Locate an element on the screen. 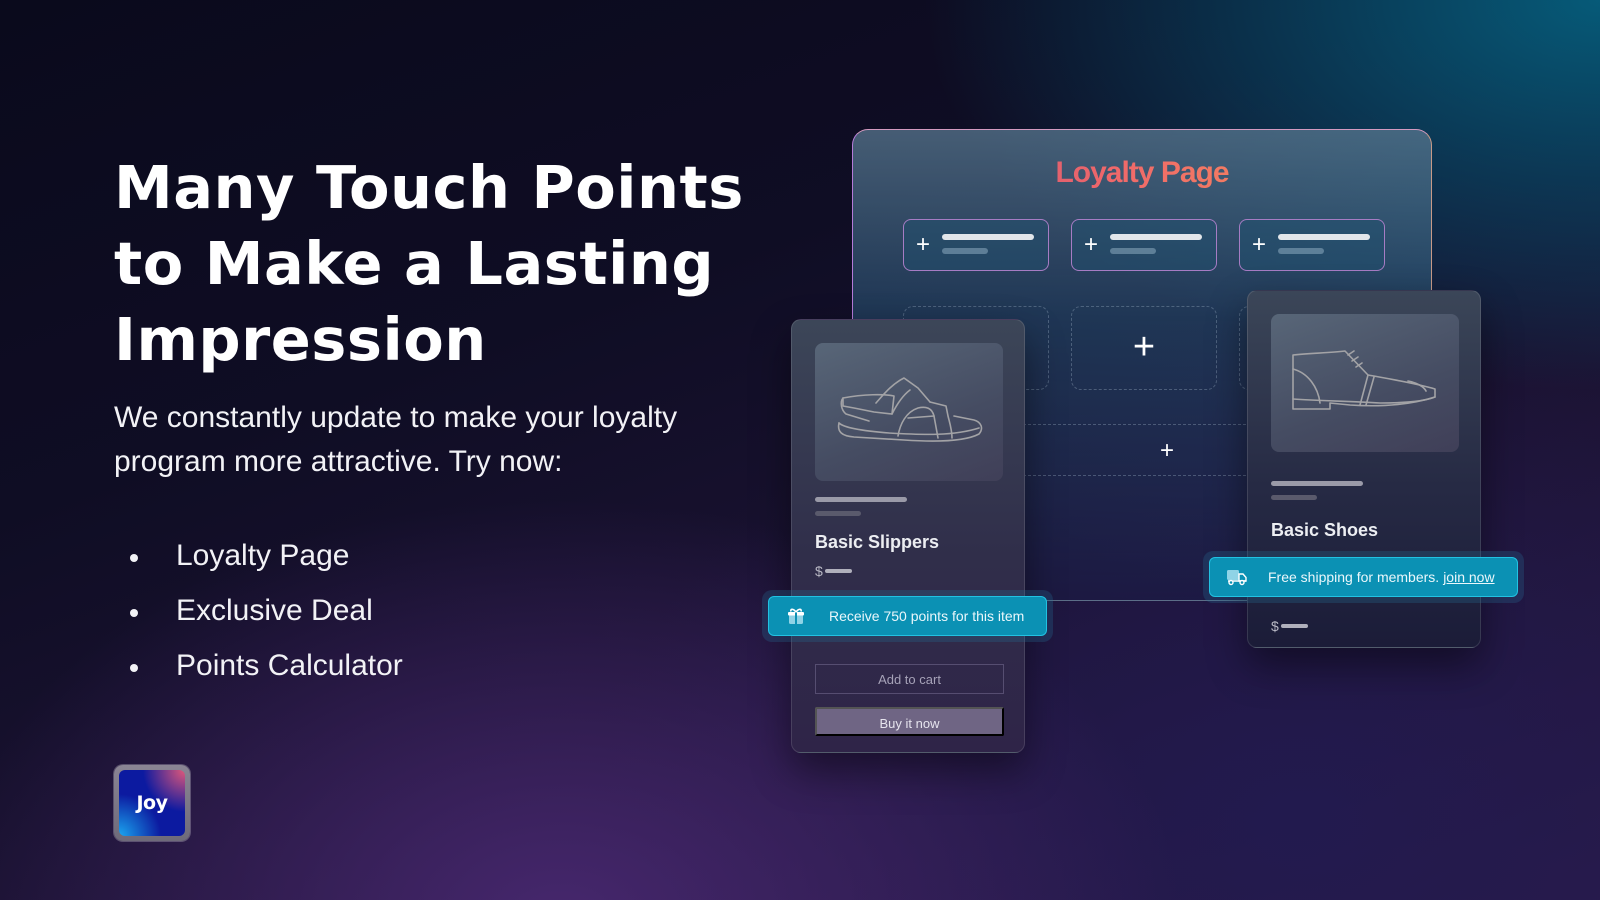 This screenshot has height=900, width=1600. tile-row: + + + is located at coordinates (1144, 245).